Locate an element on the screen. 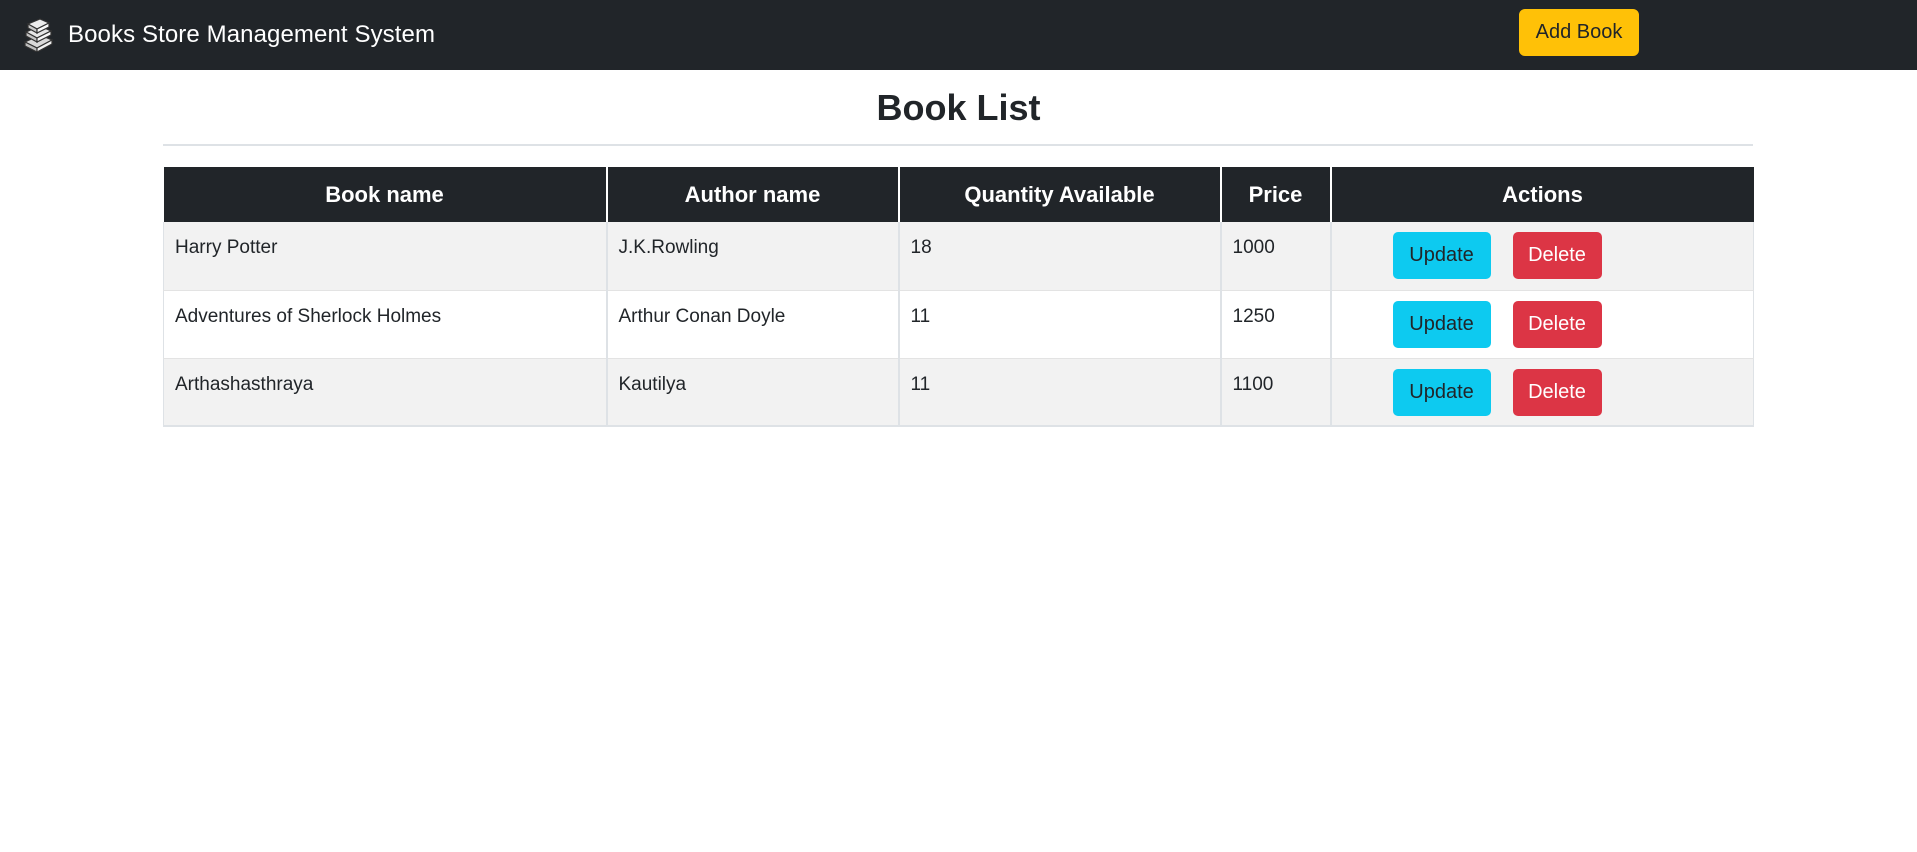  title-divider is located at coordinates (958, 145).